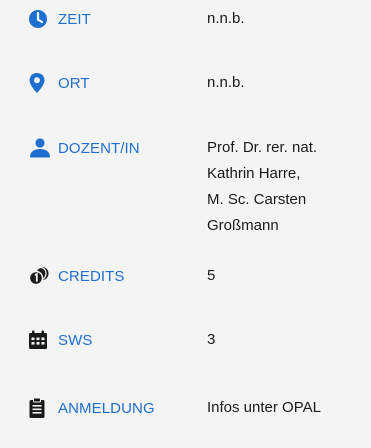  I want to click on label-registration: ANMELDUNG, so click(91, 408).